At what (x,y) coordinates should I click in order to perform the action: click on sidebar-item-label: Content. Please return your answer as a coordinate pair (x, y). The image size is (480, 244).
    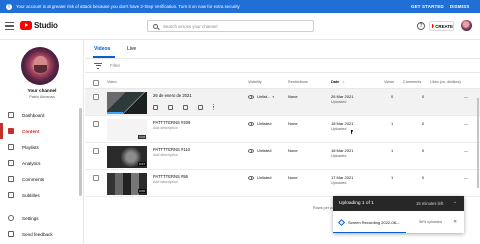
    Looking at the image, I should click on (31, 131).